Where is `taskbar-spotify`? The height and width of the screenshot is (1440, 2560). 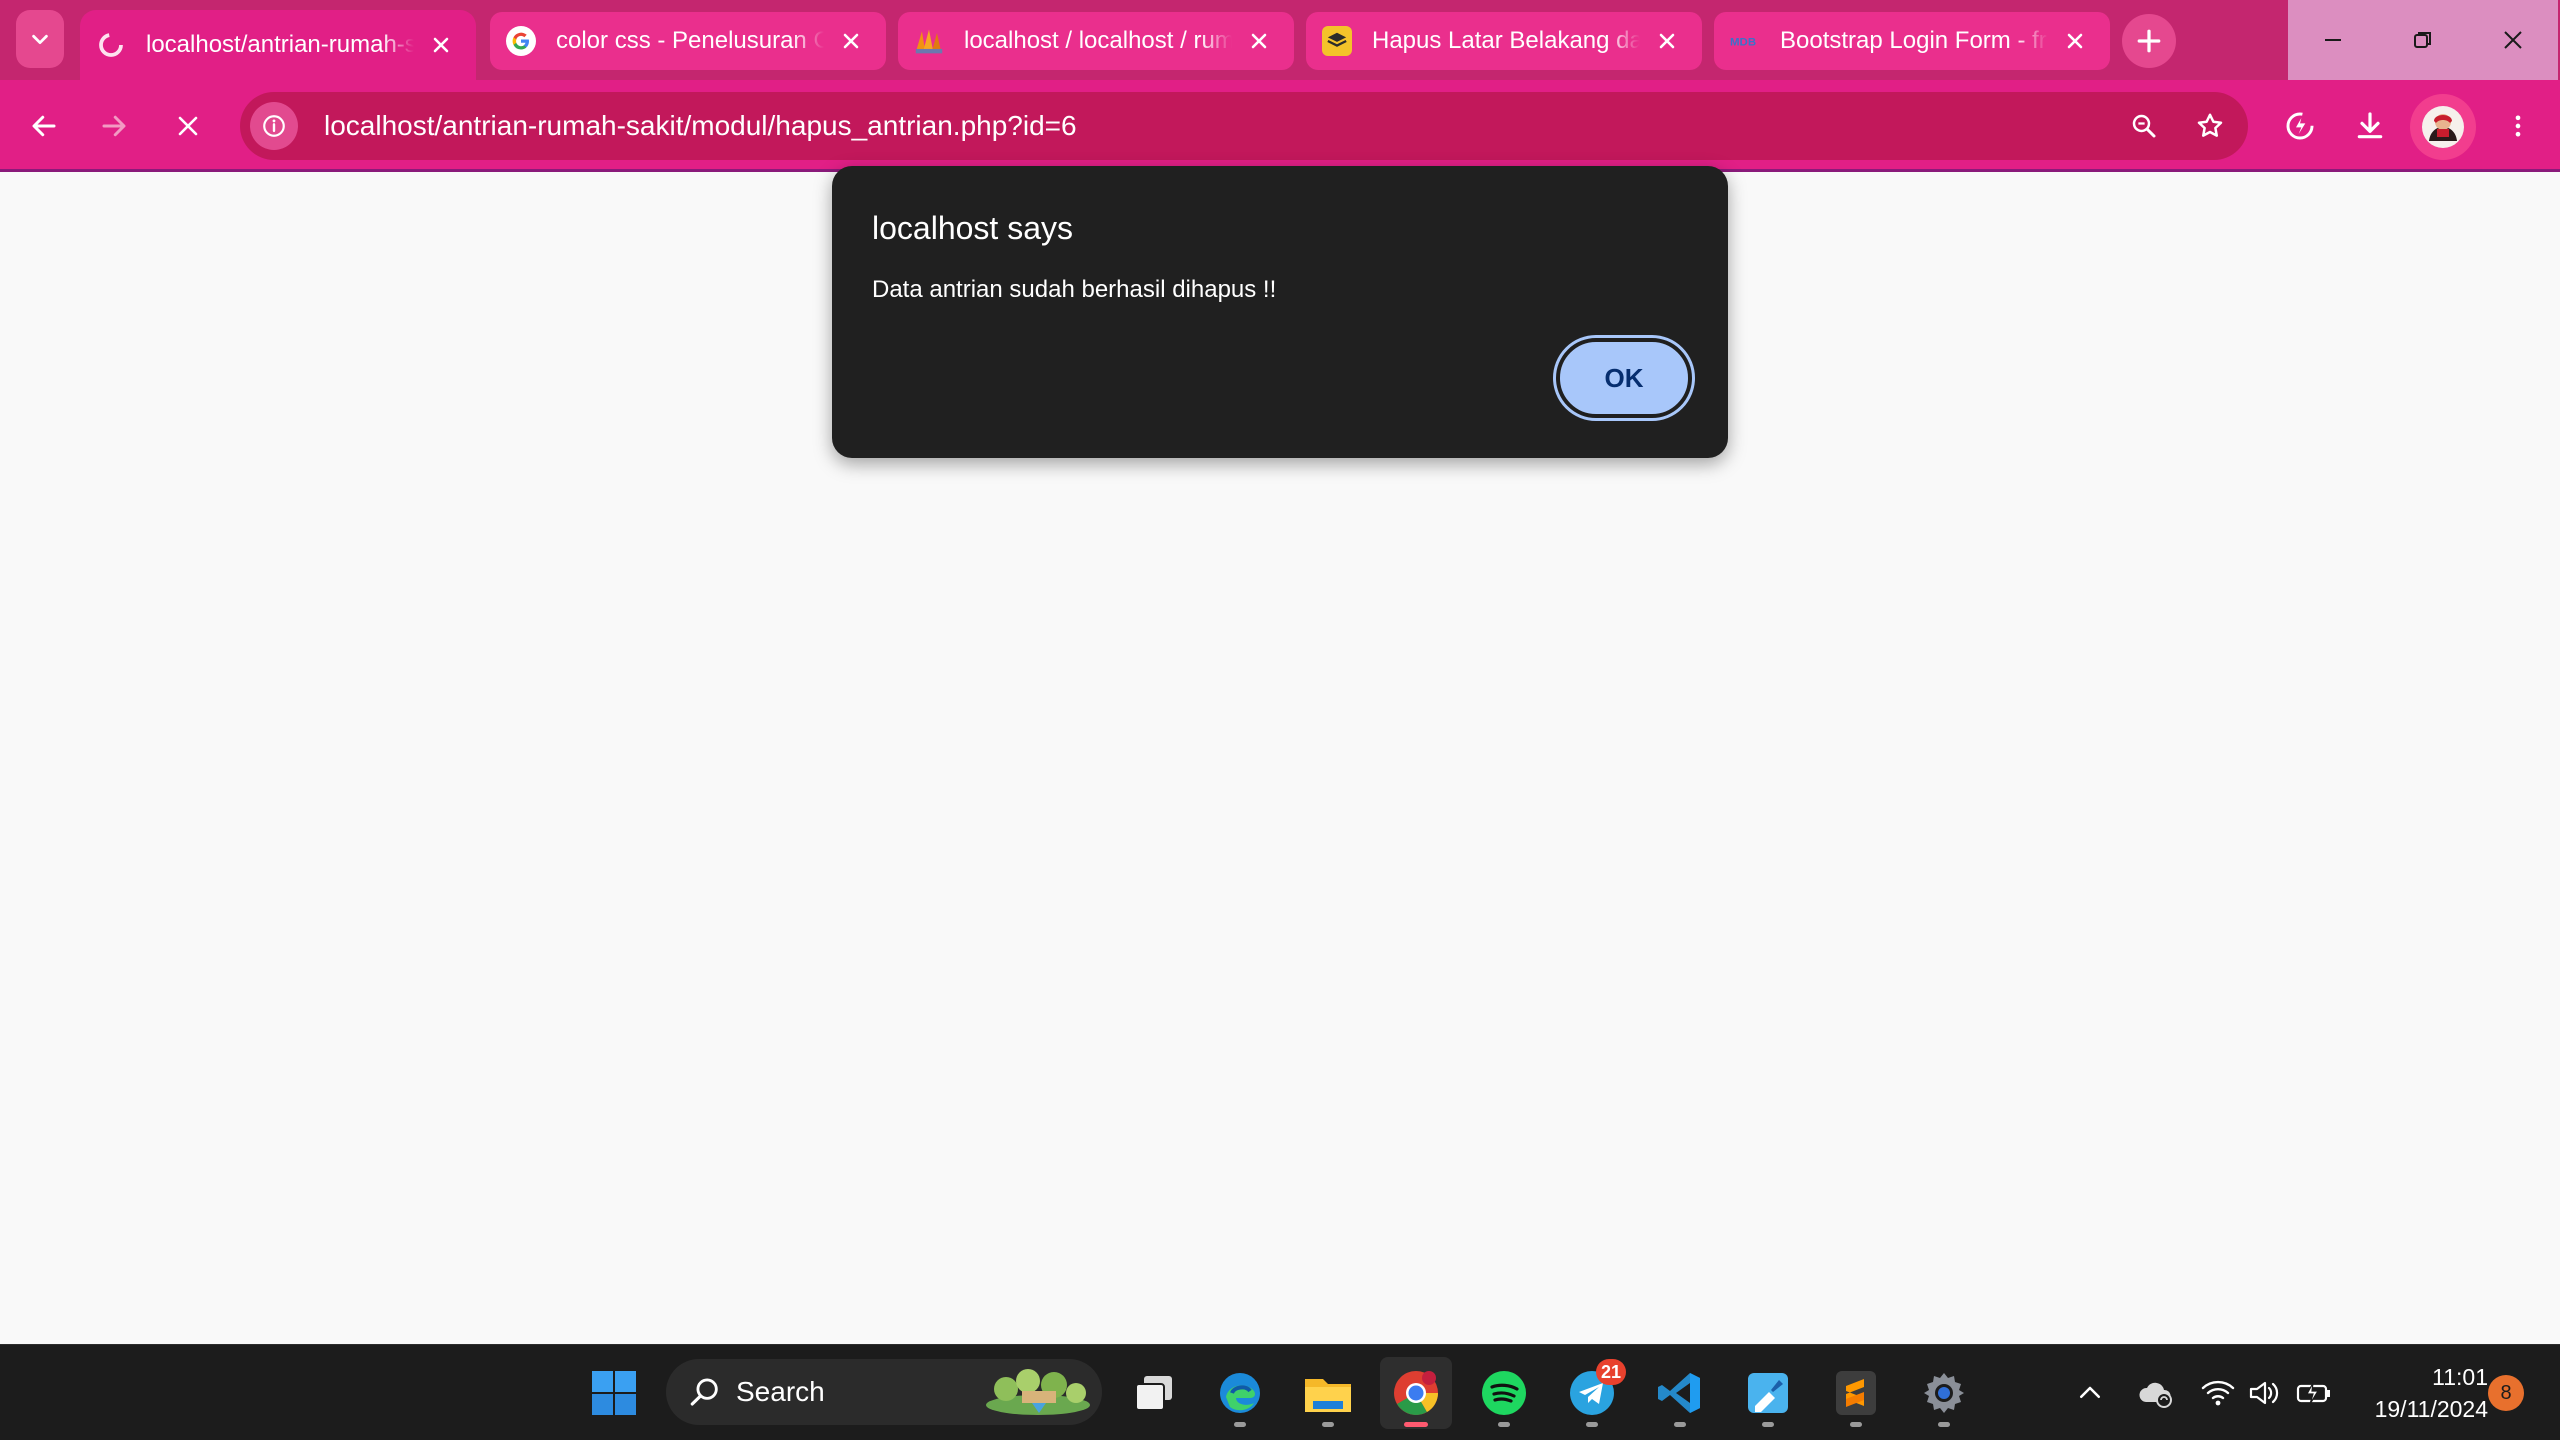 taskbar-spotify is located at coordinates (1504, 1393).